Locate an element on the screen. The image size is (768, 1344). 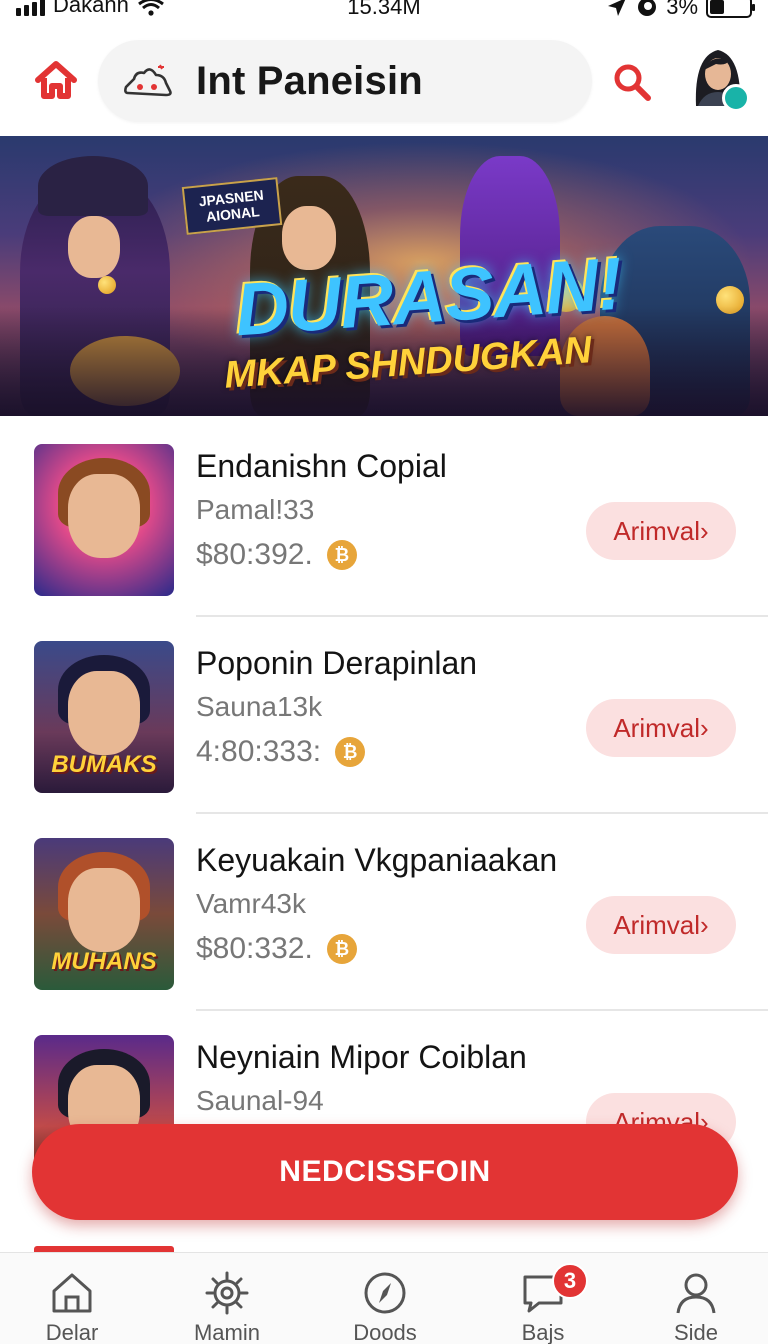
nav-item-bajs: 3 Bajs is located at coordinates (543, 1303).